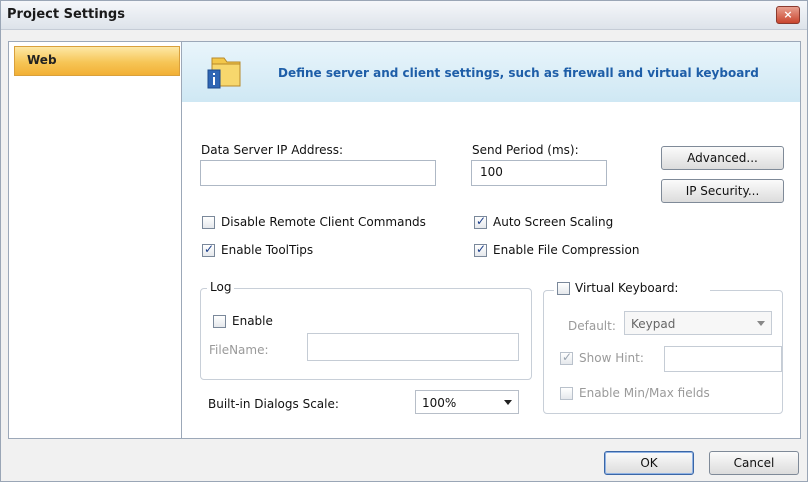 The image size is (808, 482). Describe the element at coordinates (219, 321) in the screenshot. I see `log-enable-checkbox` at that location.